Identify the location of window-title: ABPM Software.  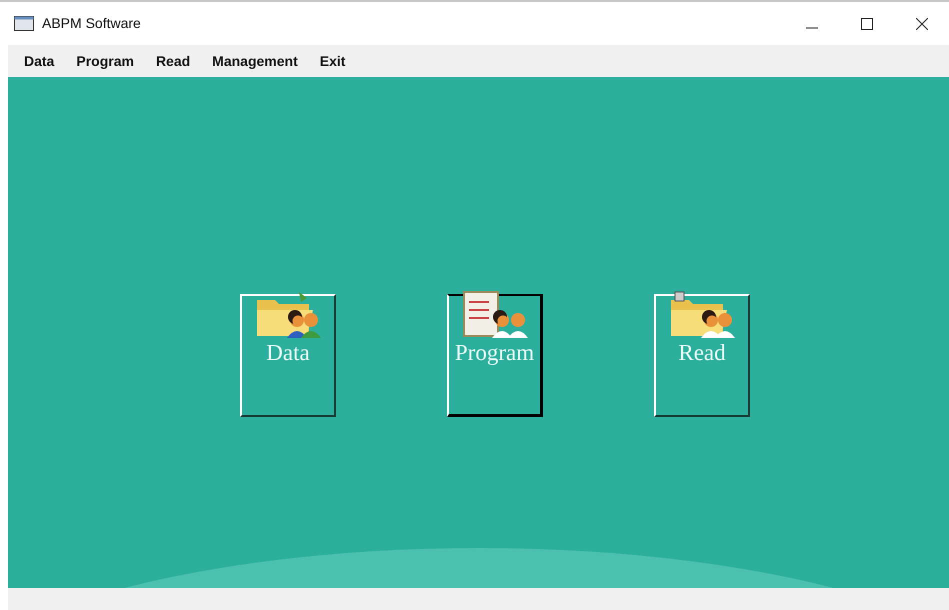
(91, 23).